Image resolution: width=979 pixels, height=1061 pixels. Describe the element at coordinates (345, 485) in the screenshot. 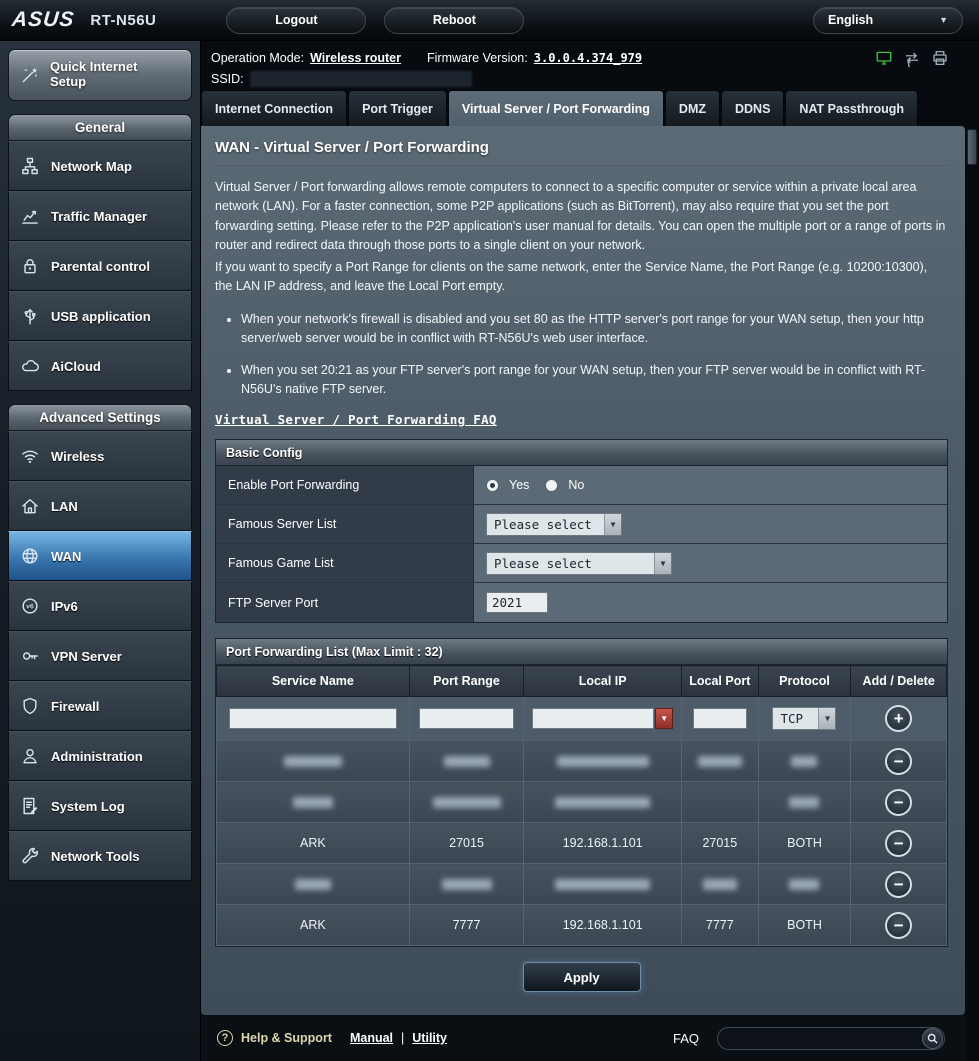

I see `enable-port-forwarding-label: Enable Port Forwarding` at that location.